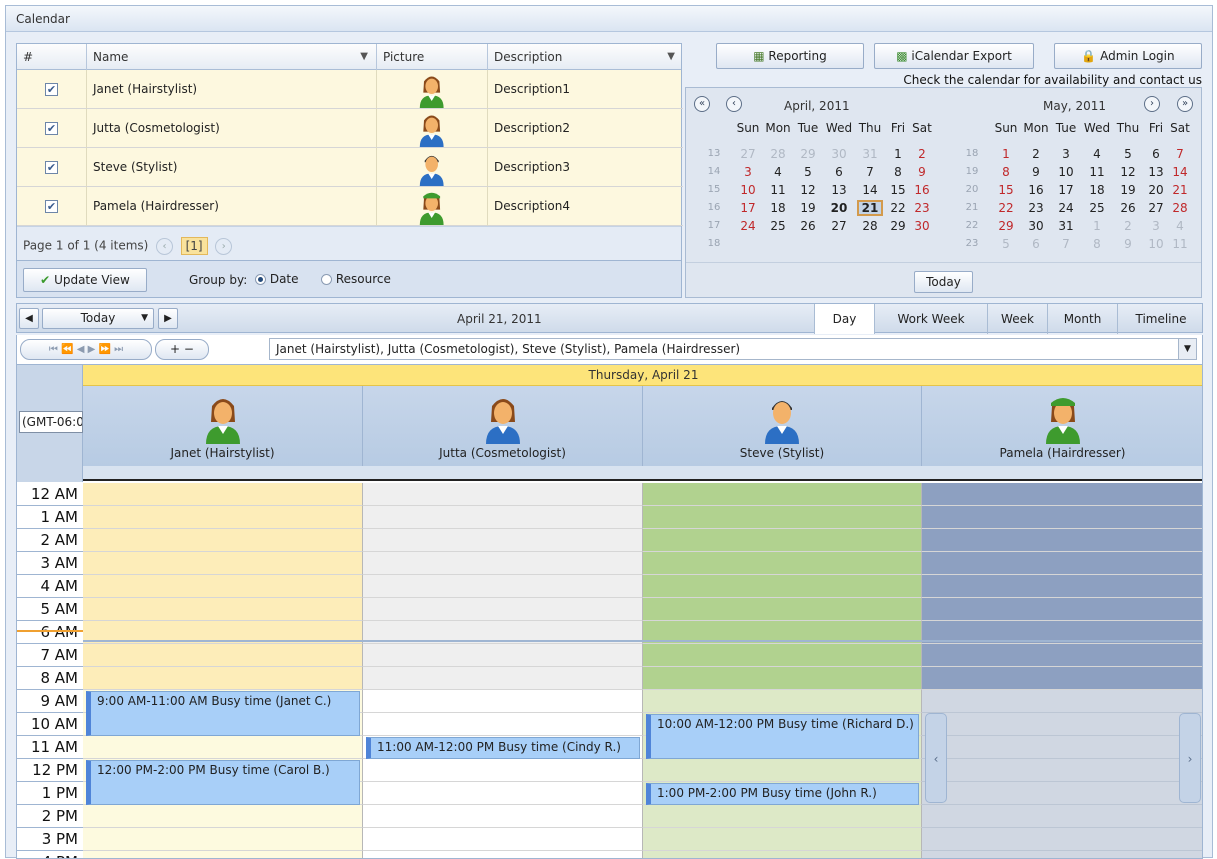  What do you see at coordinates (1097, 154) in the screenshot?
I see `day-cell: 4` at bounding box center [1097, 154].